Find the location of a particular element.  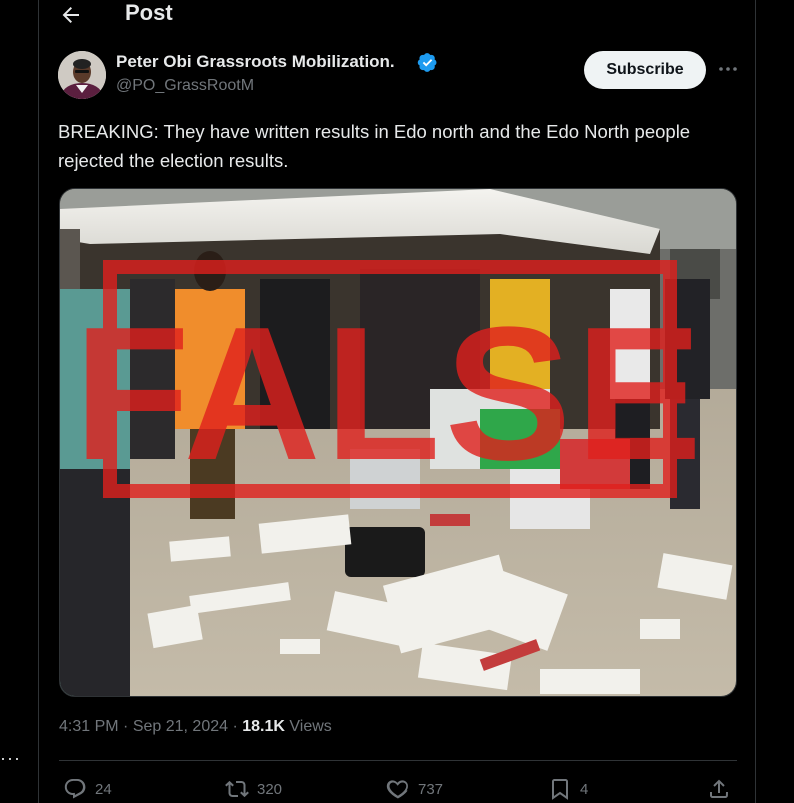

reply-count: 24 is located at coordinates (103, 789).